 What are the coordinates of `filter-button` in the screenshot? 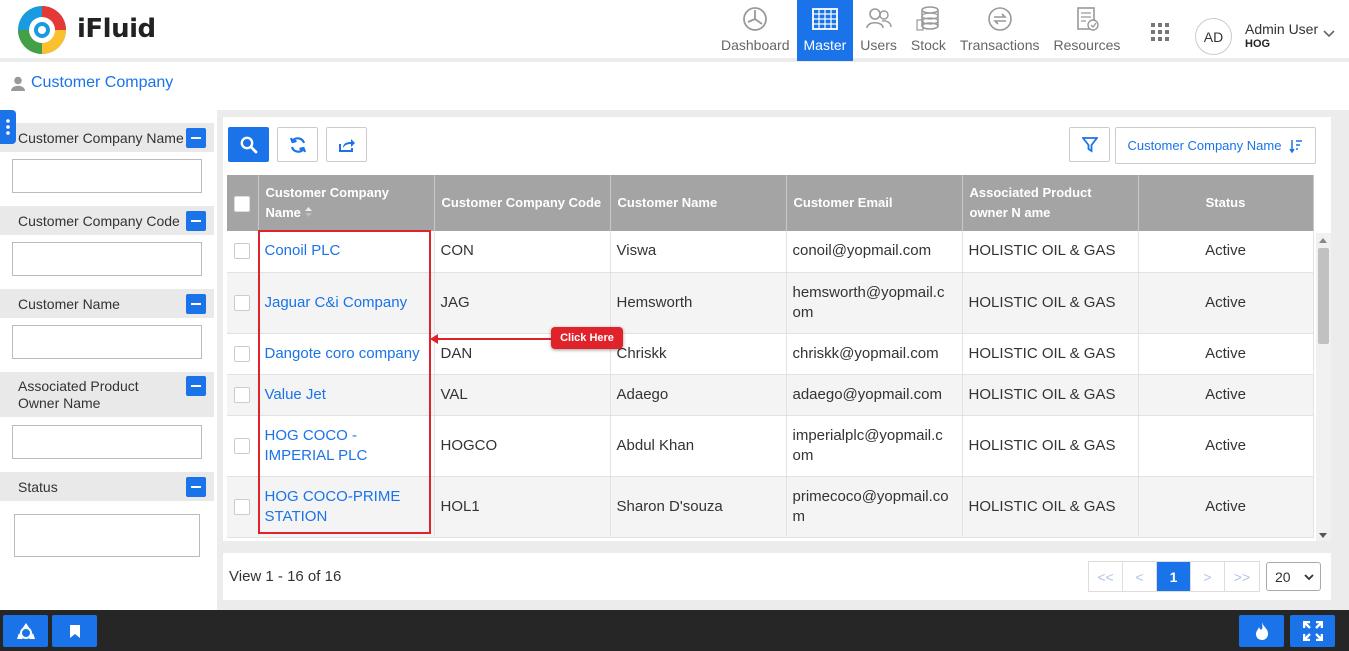 It's located at (1089, 144).